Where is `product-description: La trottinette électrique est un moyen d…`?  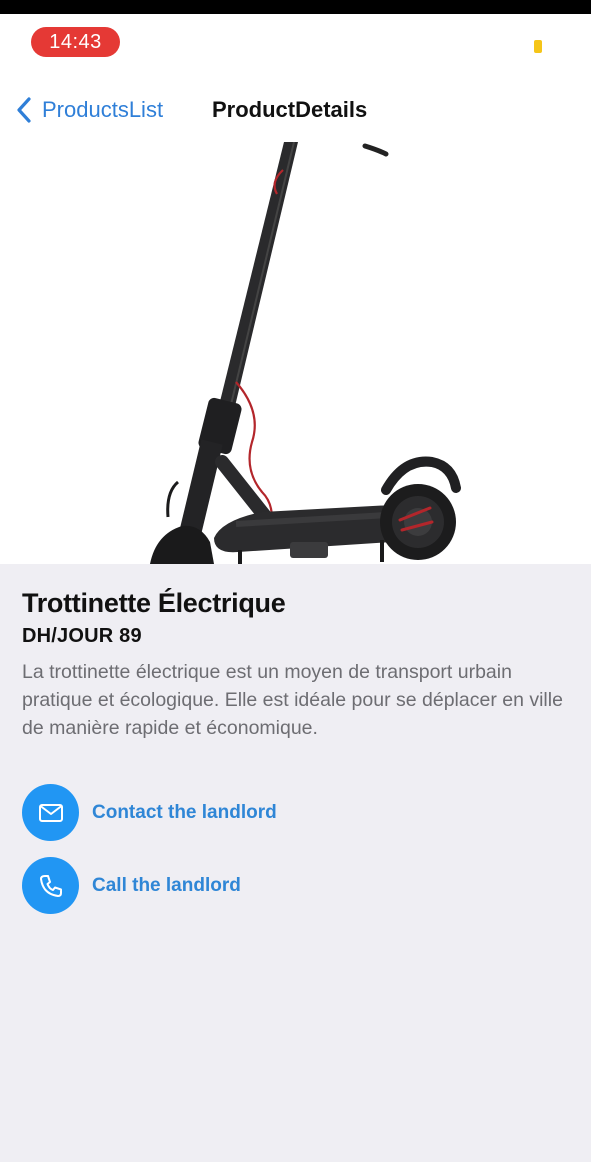 product-description: La trottinette électrique est un moyen d… is located at coordinates (292, 700).